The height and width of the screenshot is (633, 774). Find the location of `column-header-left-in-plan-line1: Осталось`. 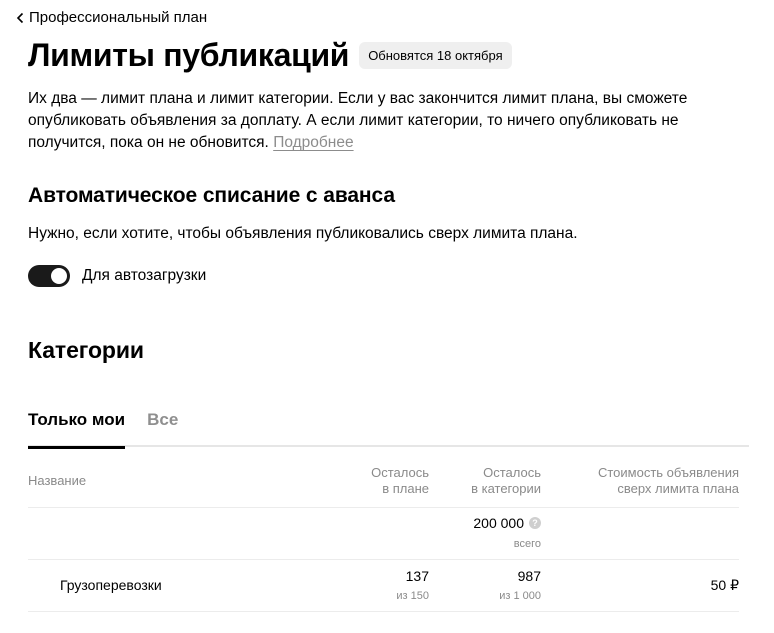

column-header-left-in-plan-line1: Осталось is located at coordinates (400, 472).